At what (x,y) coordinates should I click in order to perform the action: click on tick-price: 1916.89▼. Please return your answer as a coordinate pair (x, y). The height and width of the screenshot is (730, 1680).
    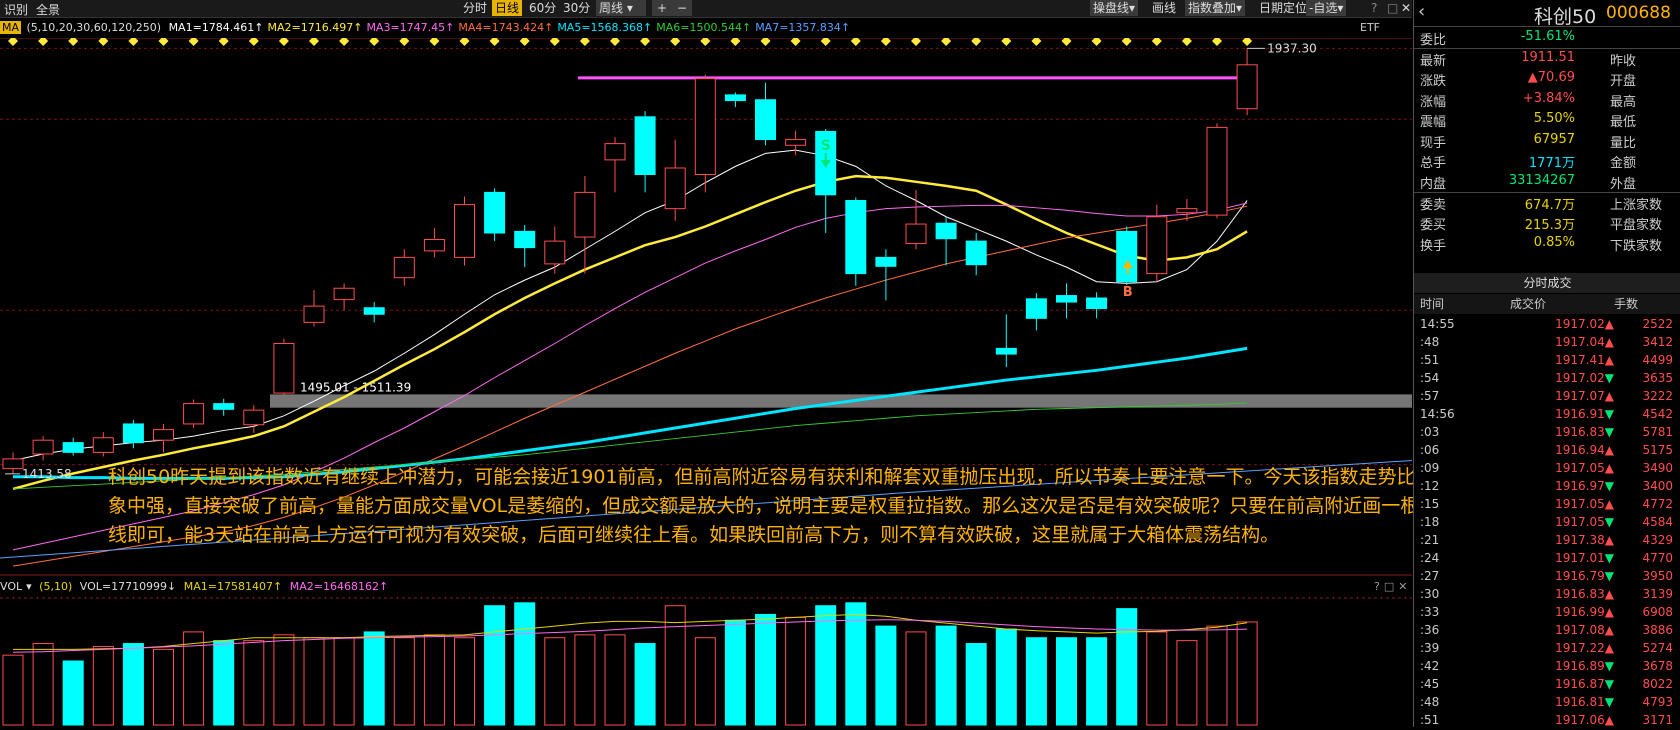
    Looking at the image, I should click on (1564, 666).